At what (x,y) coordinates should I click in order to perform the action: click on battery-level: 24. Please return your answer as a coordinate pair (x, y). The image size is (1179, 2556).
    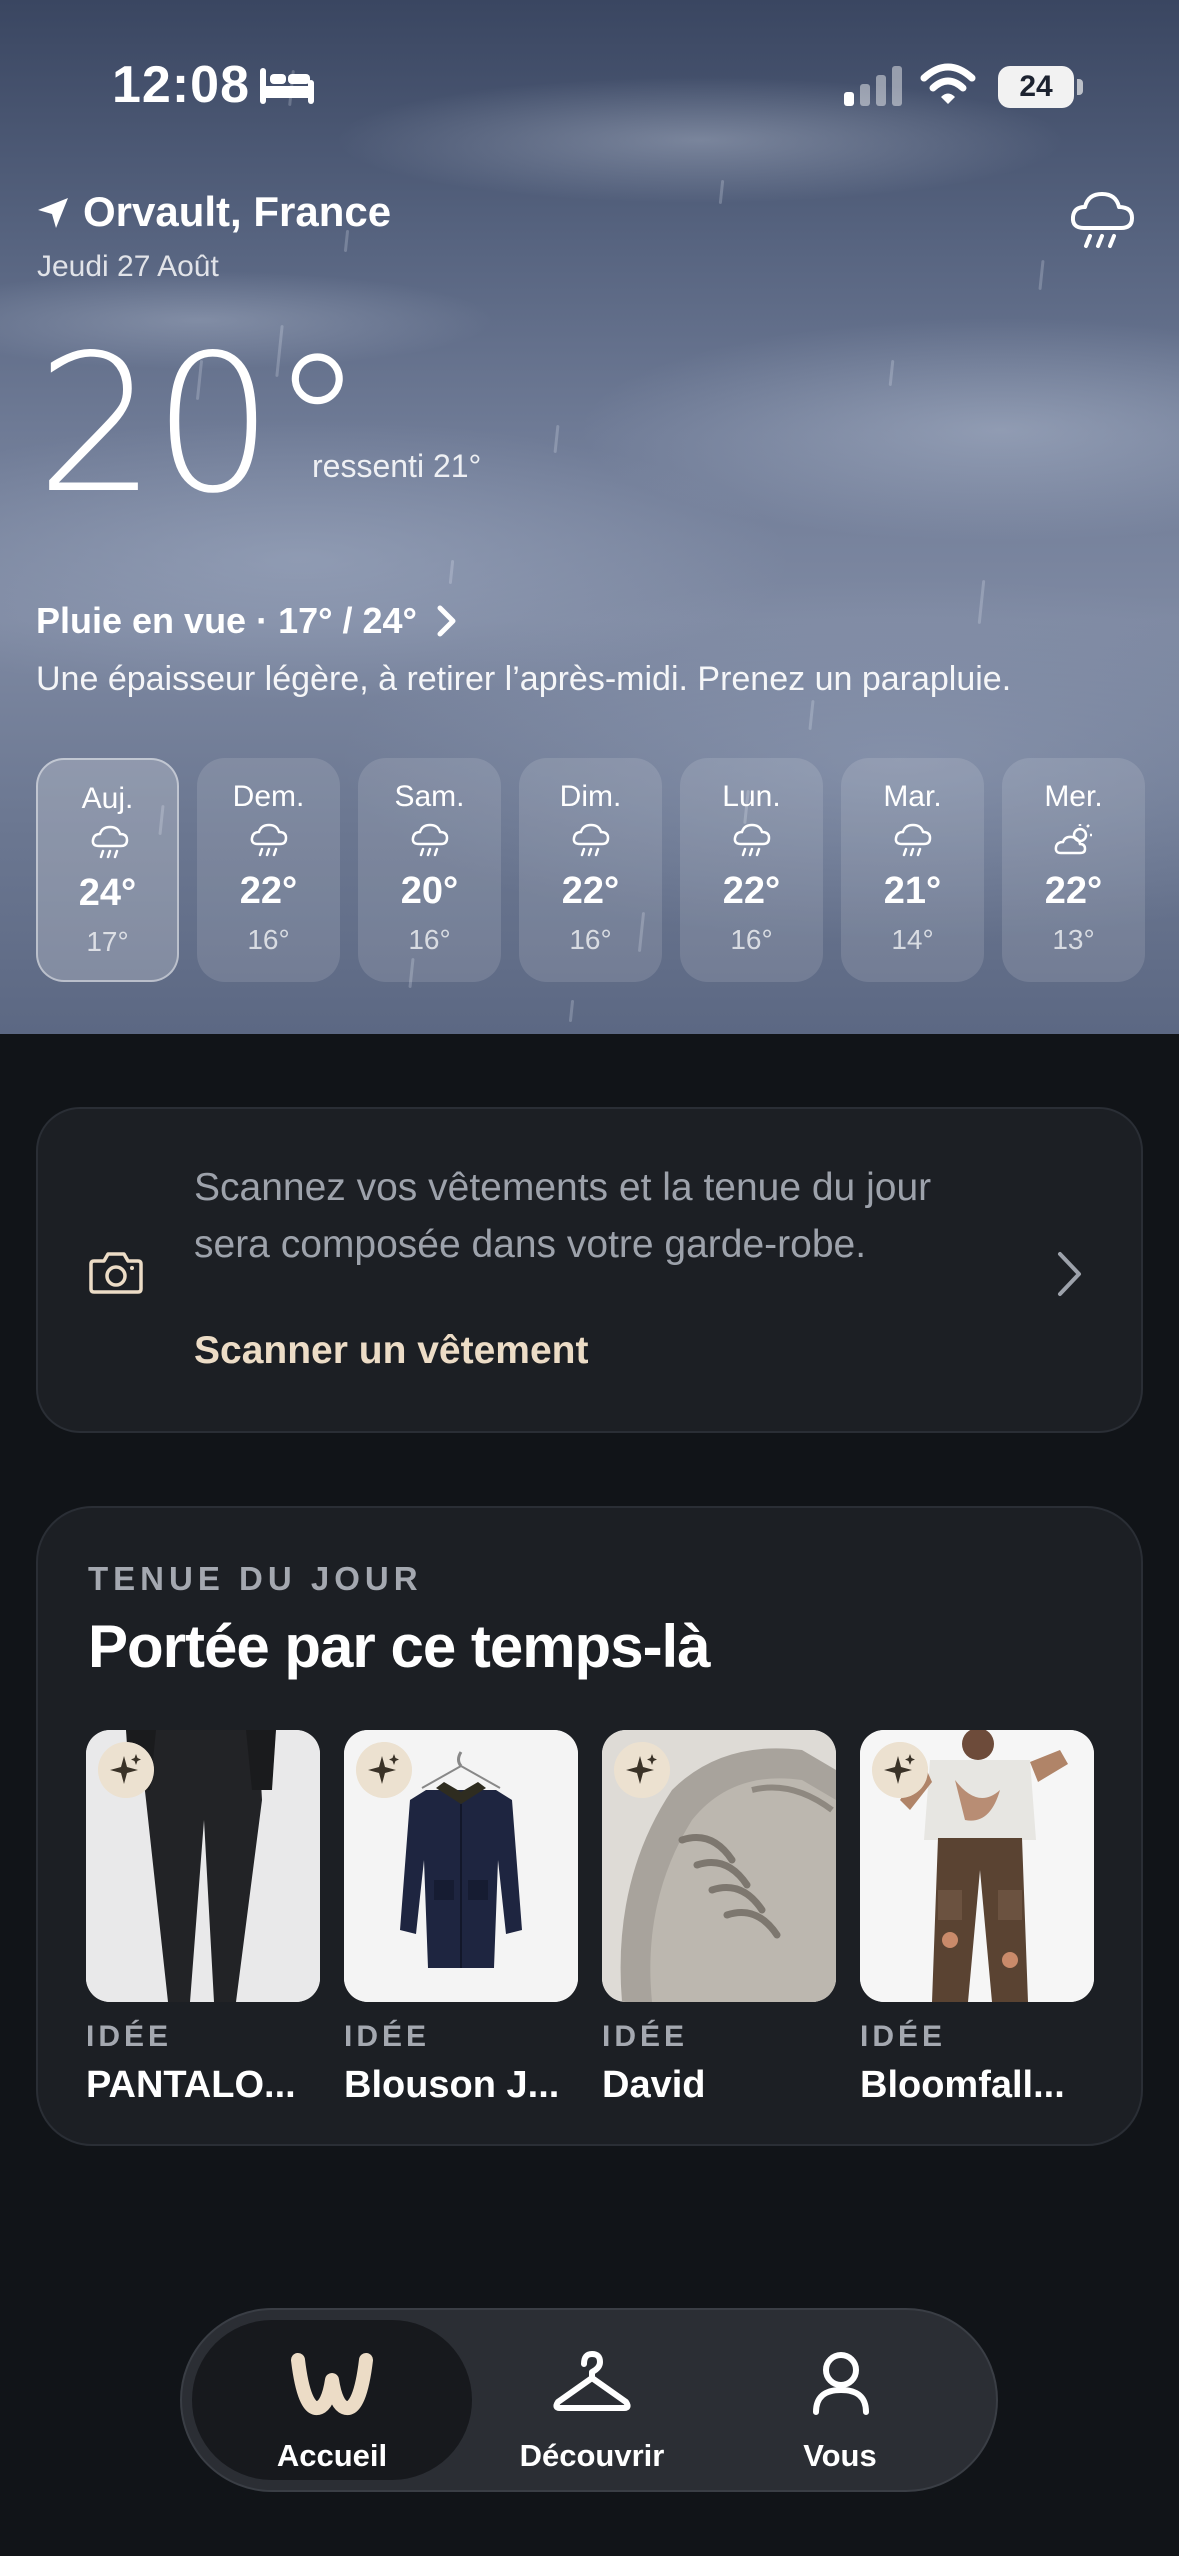
    Looking at the image, I should click on (1036, 86).